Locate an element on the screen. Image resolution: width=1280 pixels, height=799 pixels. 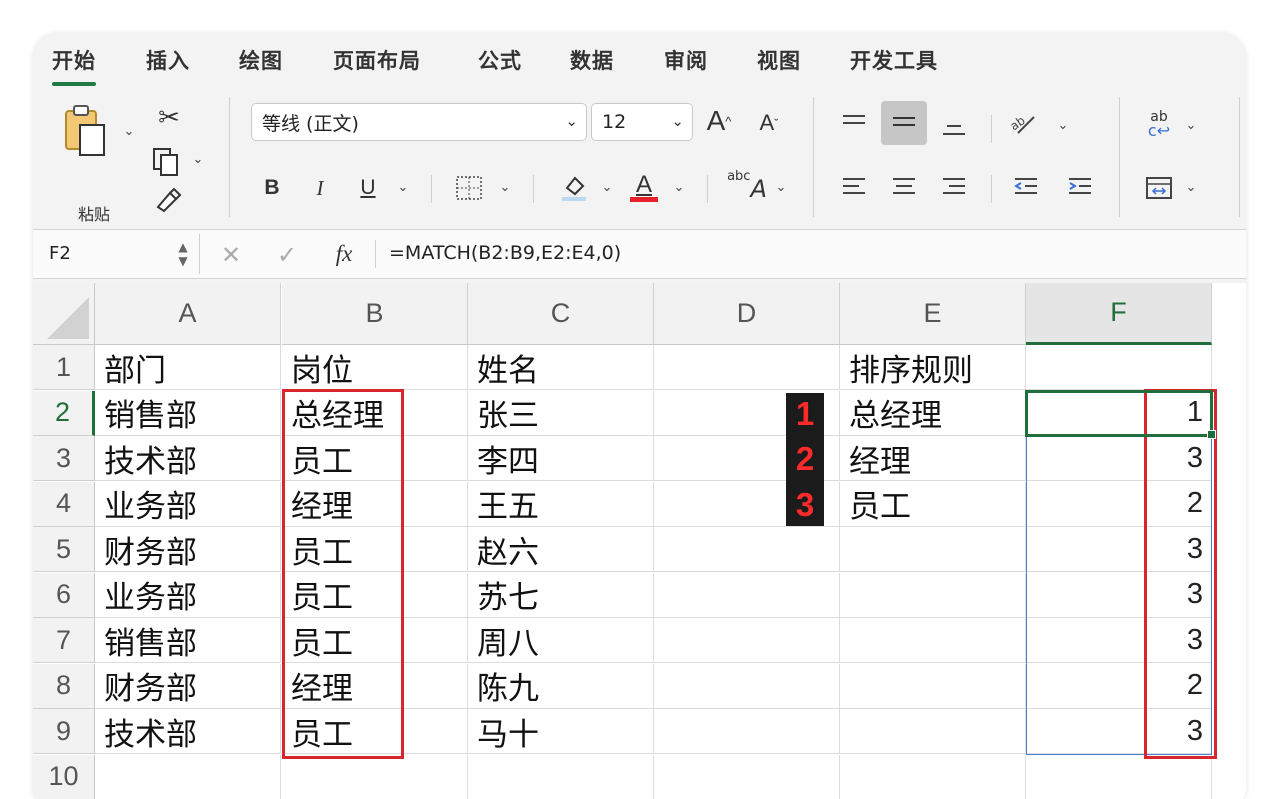
merge-dropdown-chevron-icon: ⌄ is located at coordinates (1191, 187).